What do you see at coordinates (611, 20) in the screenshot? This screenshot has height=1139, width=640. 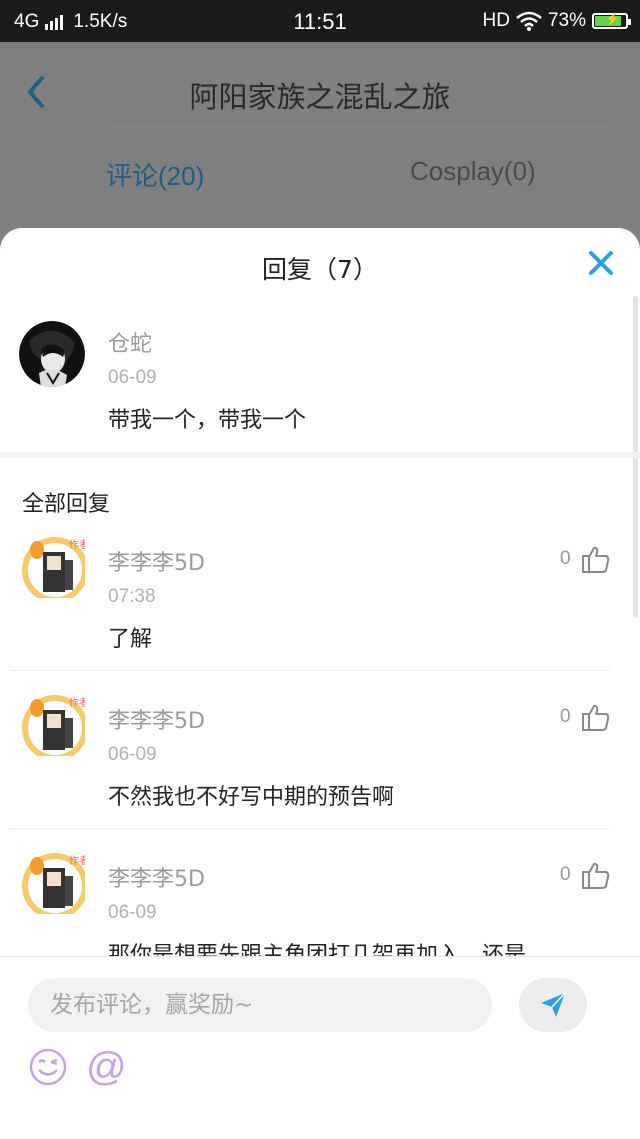 I see `battery-icon: ⚡` at bounding box center [611, 20].